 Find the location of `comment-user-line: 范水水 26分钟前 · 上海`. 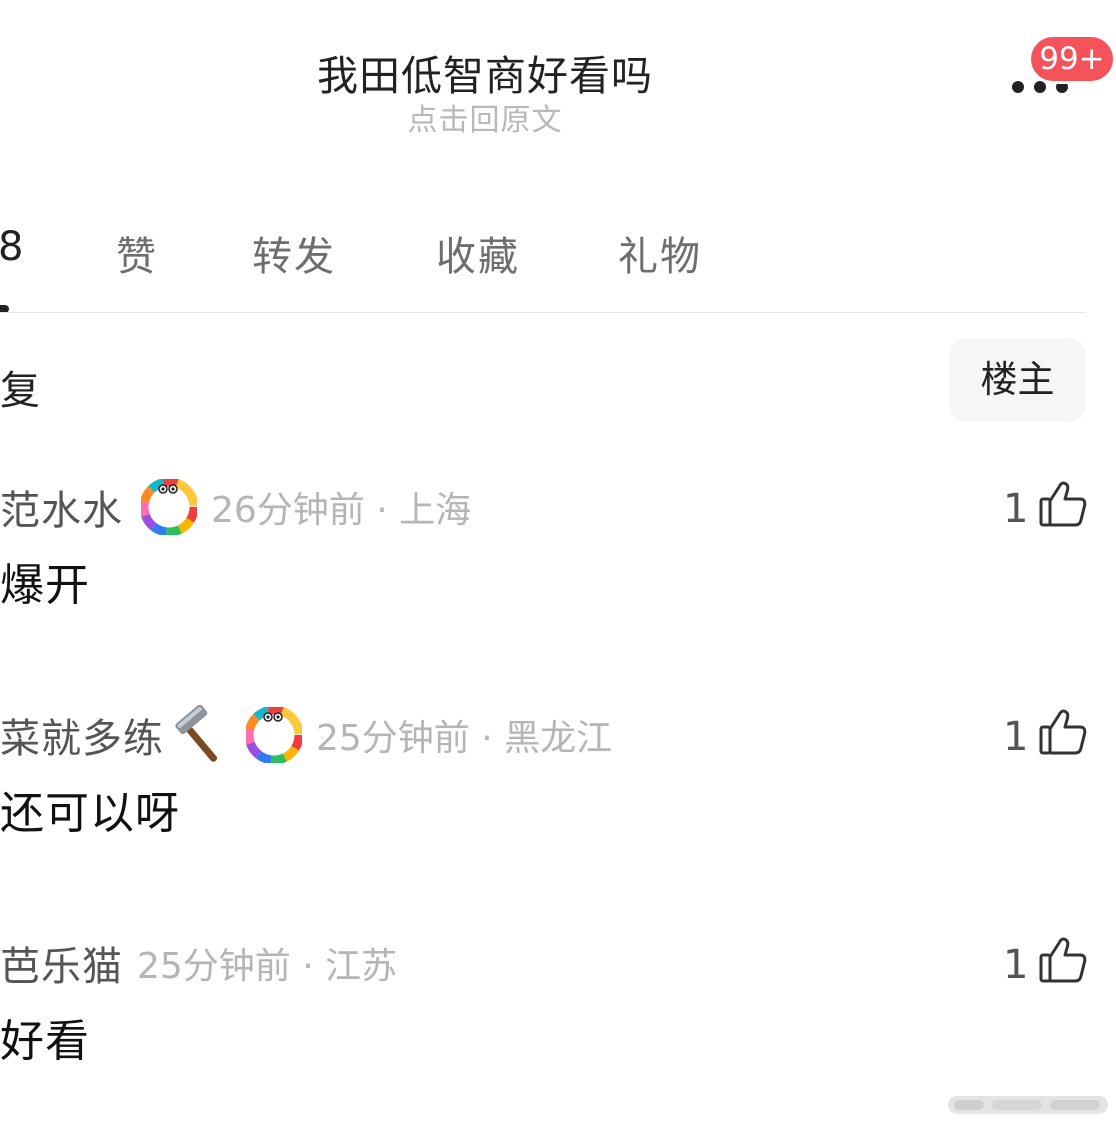

comment-user-line: 范水水 26分钟前 · 上海 is located at coordinates (236, 507).